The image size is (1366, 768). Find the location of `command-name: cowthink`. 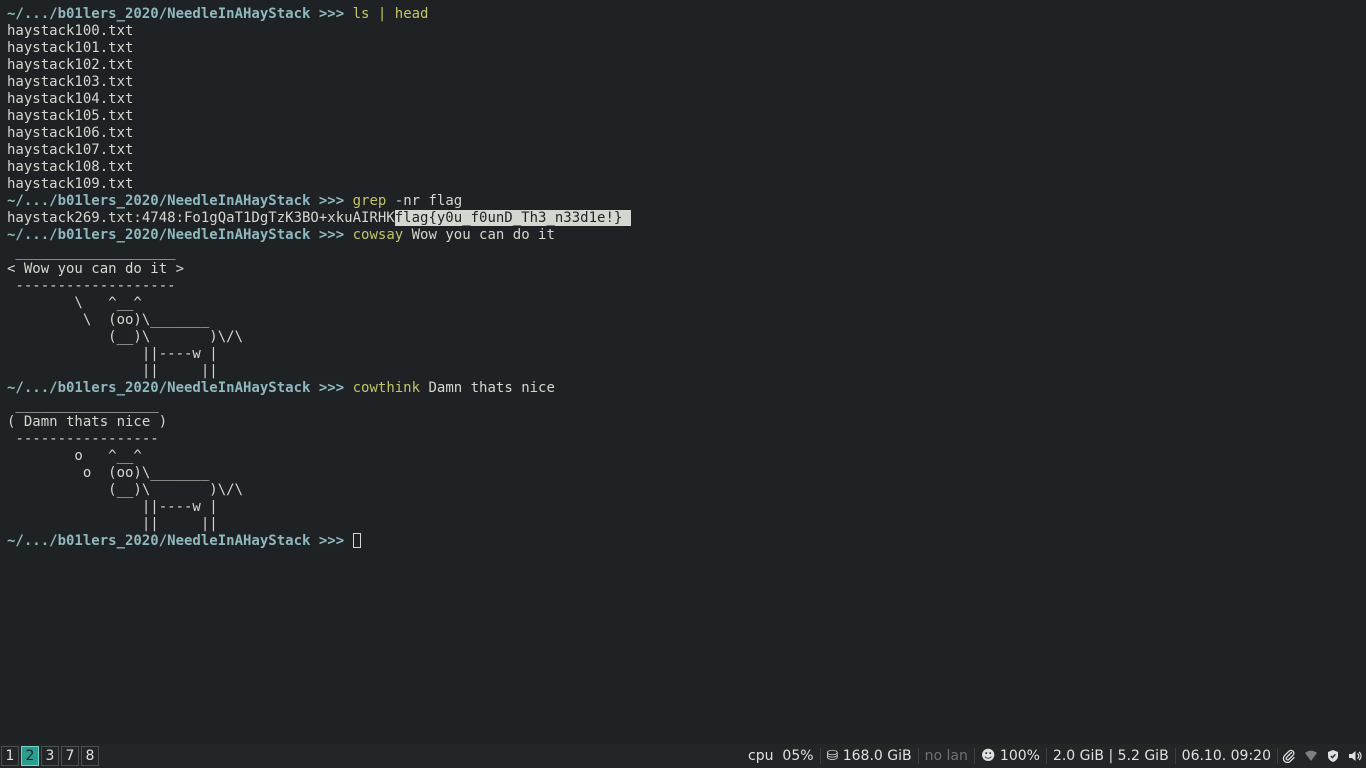

command-name: cowthink is located at coordinates (386, 388).